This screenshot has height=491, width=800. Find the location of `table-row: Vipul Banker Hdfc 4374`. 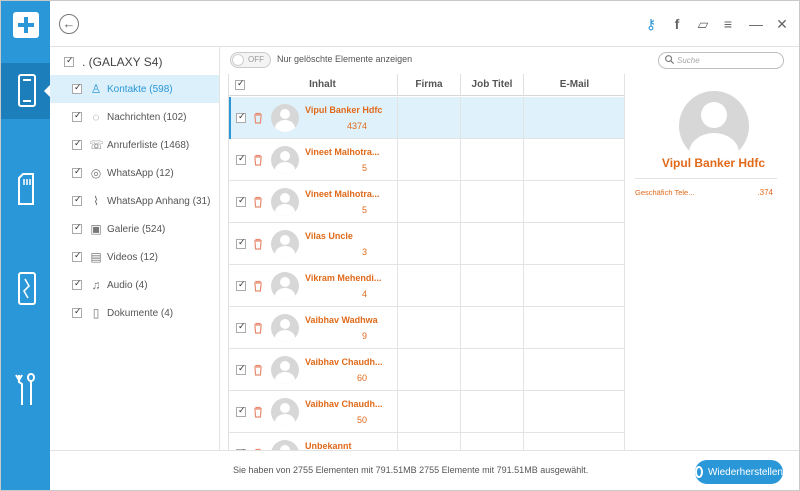

table-row: Vipul Banker Hdfc 4374 is located at coordinates (426, 118).